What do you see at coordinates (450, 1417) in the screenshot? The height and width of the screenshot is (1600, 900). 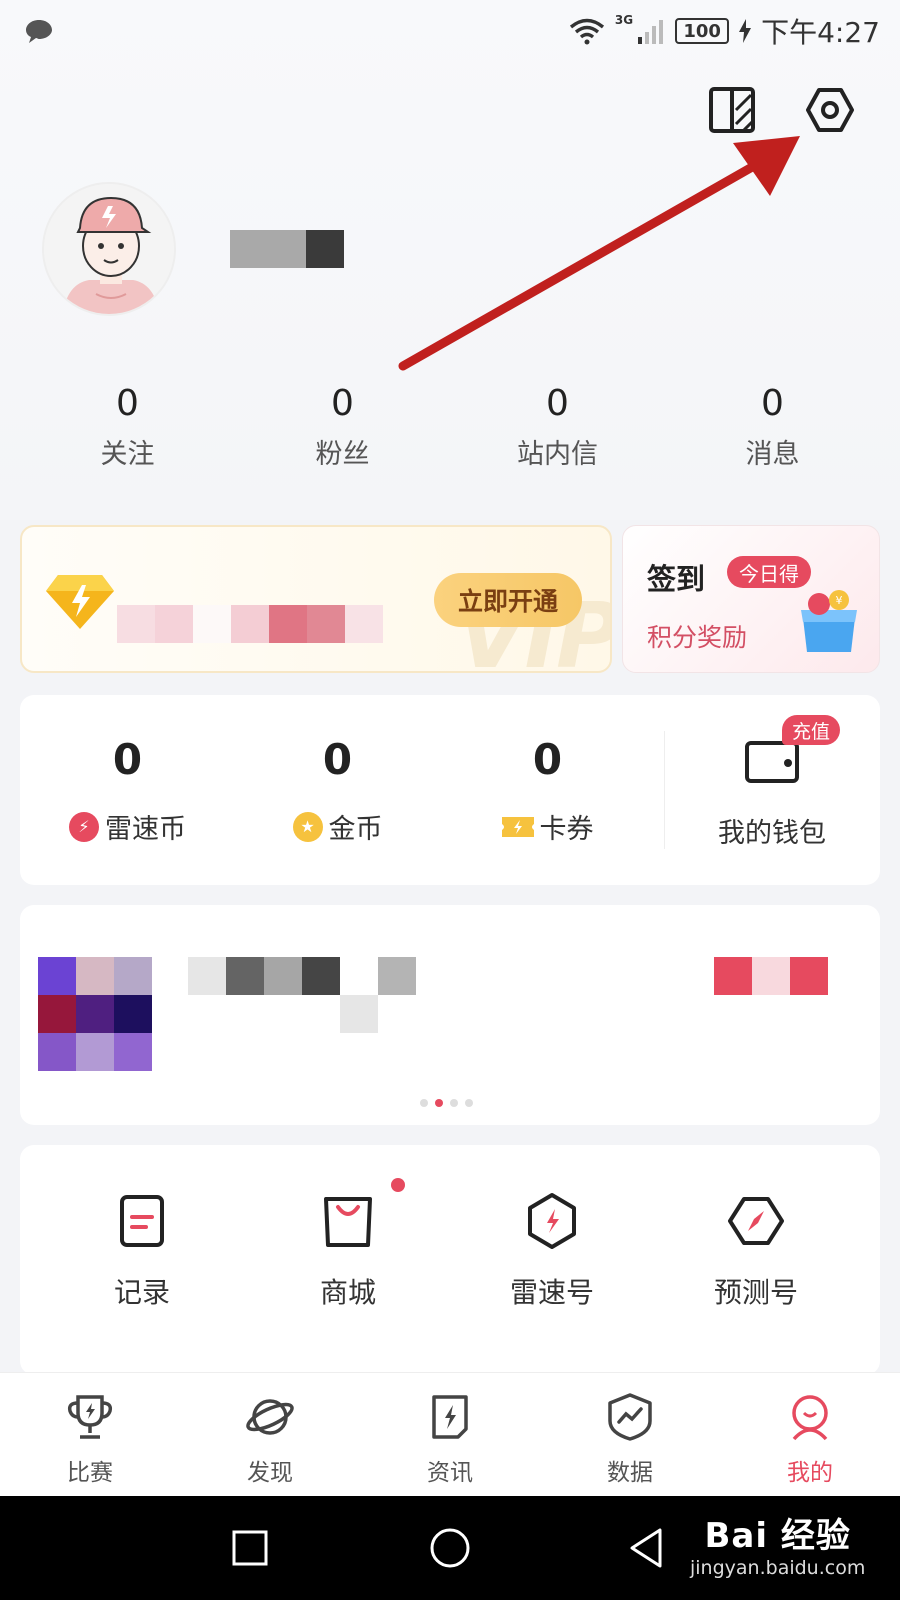 I see `news-icon` at bounding box center [450, 1417].